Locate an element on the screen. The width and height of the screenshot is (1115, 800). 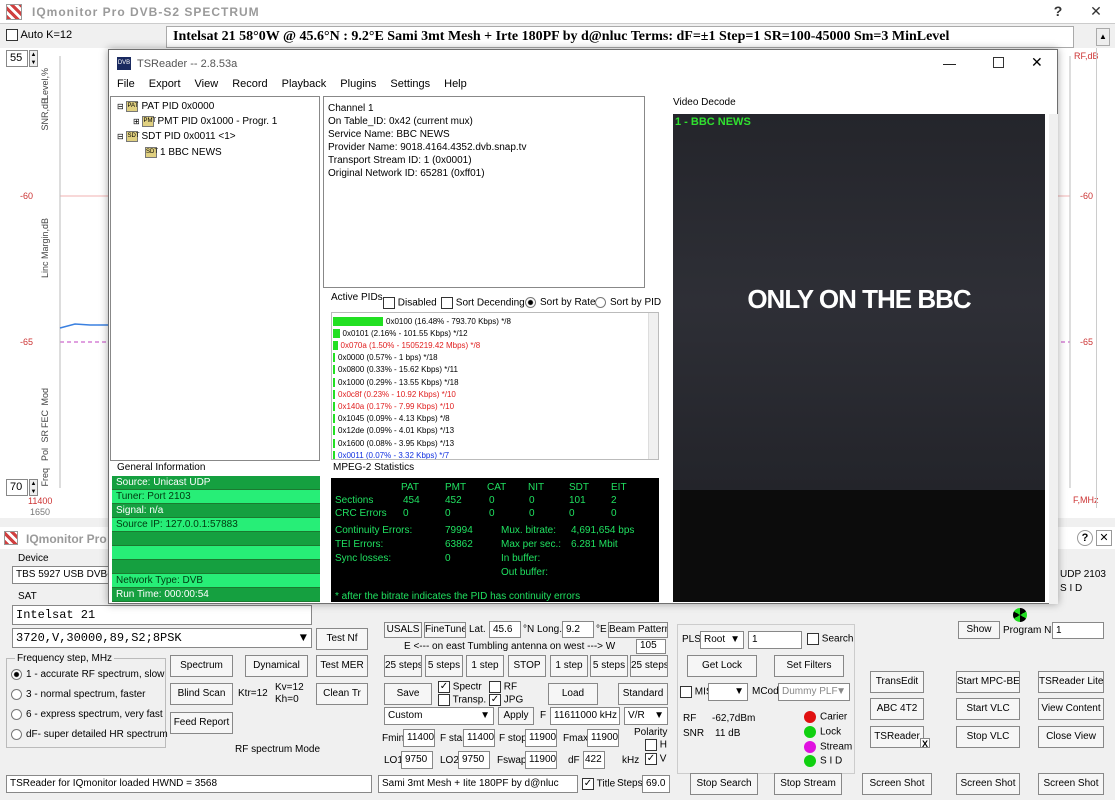
freq-step-df: dF- super detailed HR spectrum is located at coordinates (89, 734).